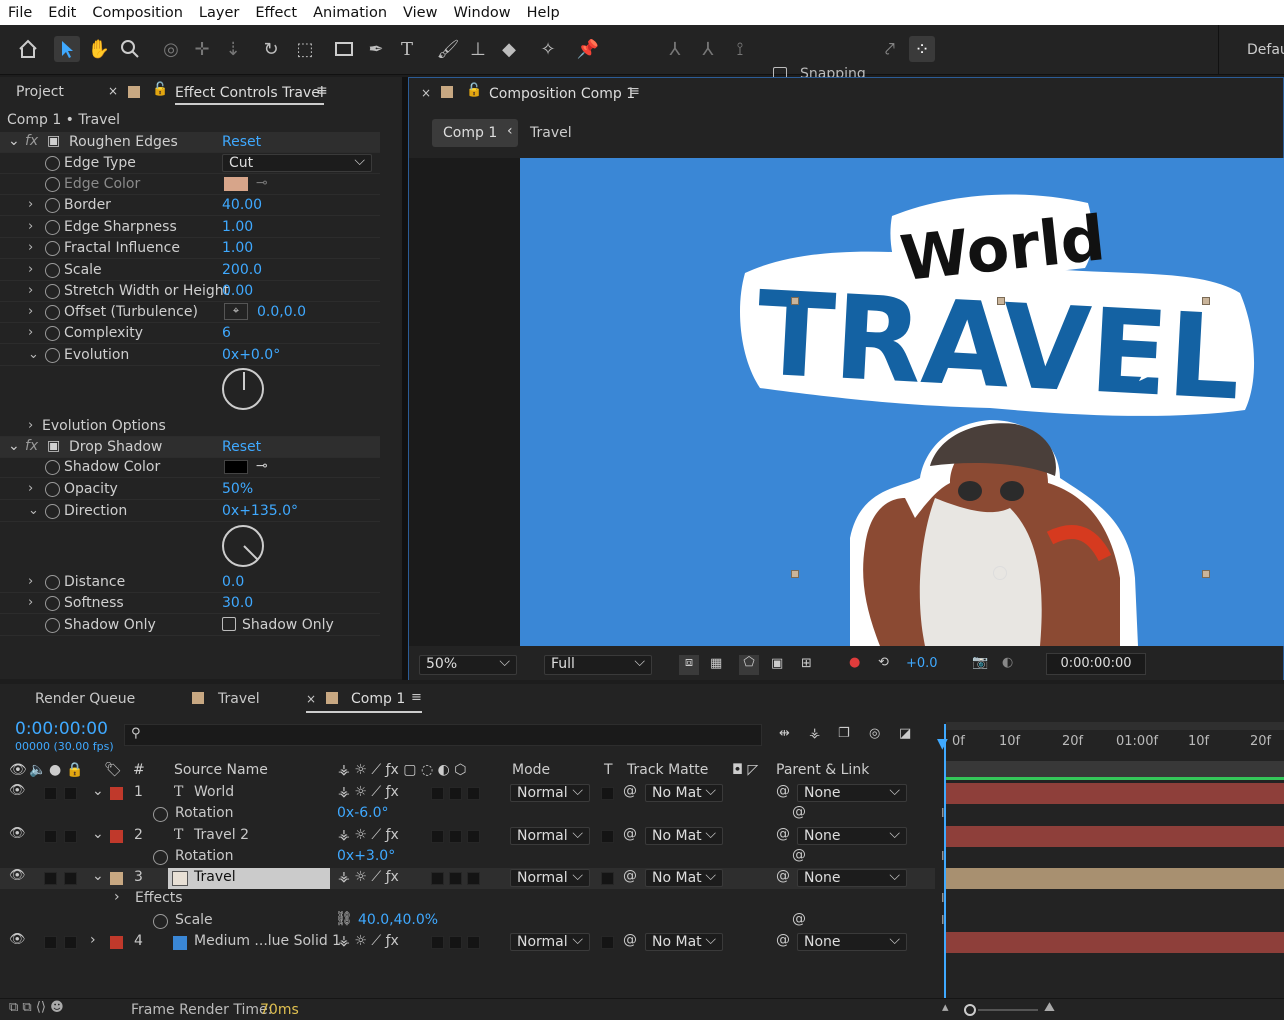 This screenshot has width=1284, height=1020. Describe the element at coordinates (716, 663) in the screenshot. I see `transparency-grid-icon: ▦` at that location.